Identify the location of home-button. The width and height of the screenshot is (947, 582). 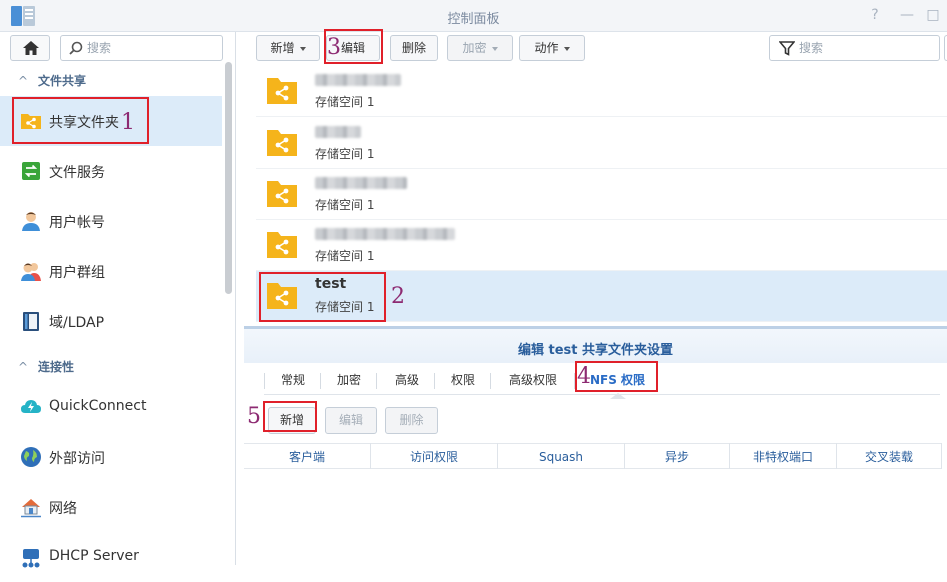
(30, 48).